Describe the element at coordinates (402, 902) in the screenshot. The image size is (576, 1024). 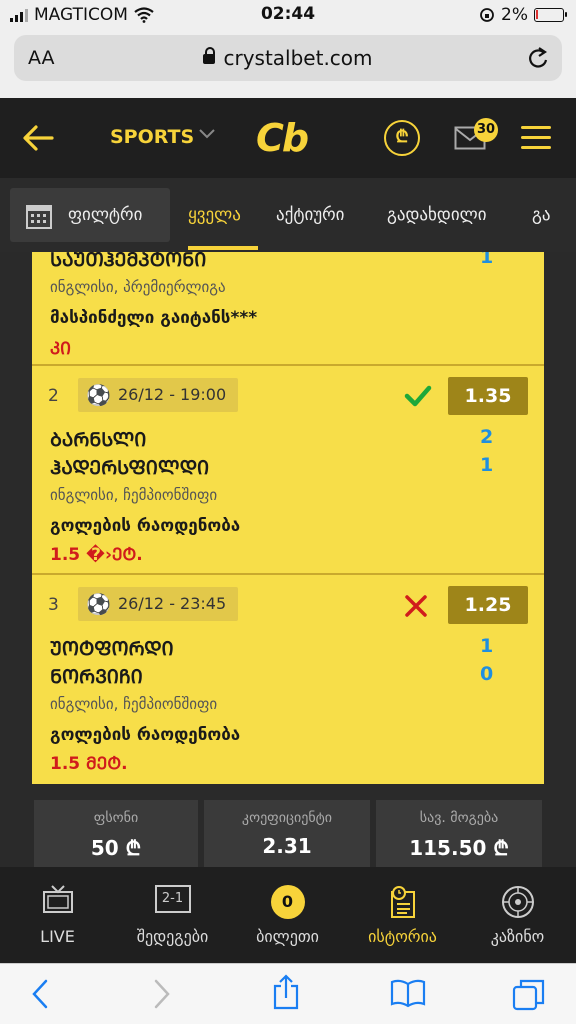
I see `history-icon` at that location.